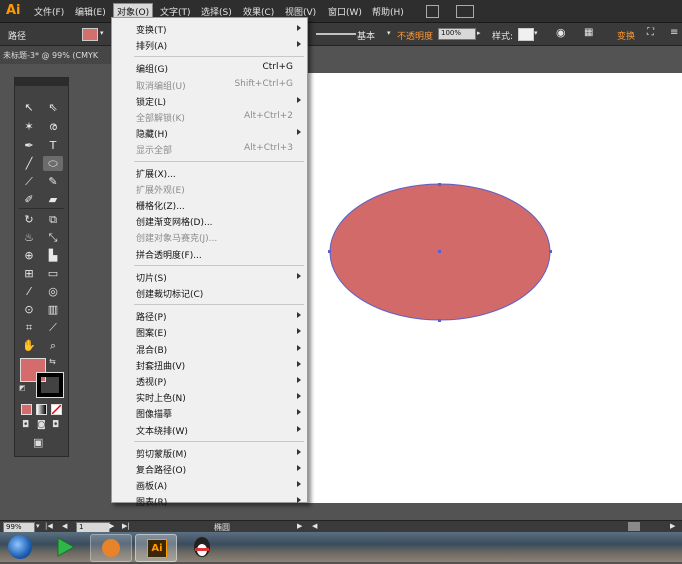  Describe the element at coordinates (53, 237) in the screenshot. I see `free-transform-tool-icon: ⤡` at that location.